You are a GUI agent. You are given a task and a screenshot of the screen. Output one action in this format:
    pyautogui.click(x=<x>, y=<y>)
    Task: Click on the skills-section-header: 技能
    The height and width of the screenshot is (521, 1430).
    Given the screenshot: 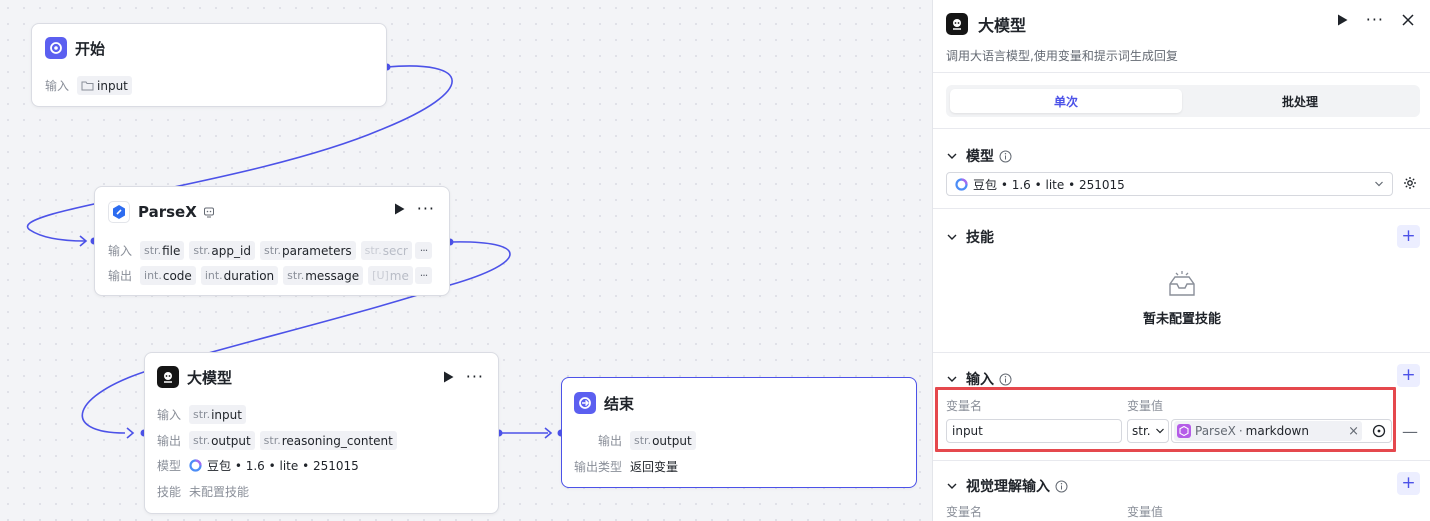 What is the action you would take?
    pyautogui.click(x=970, y=237)
    